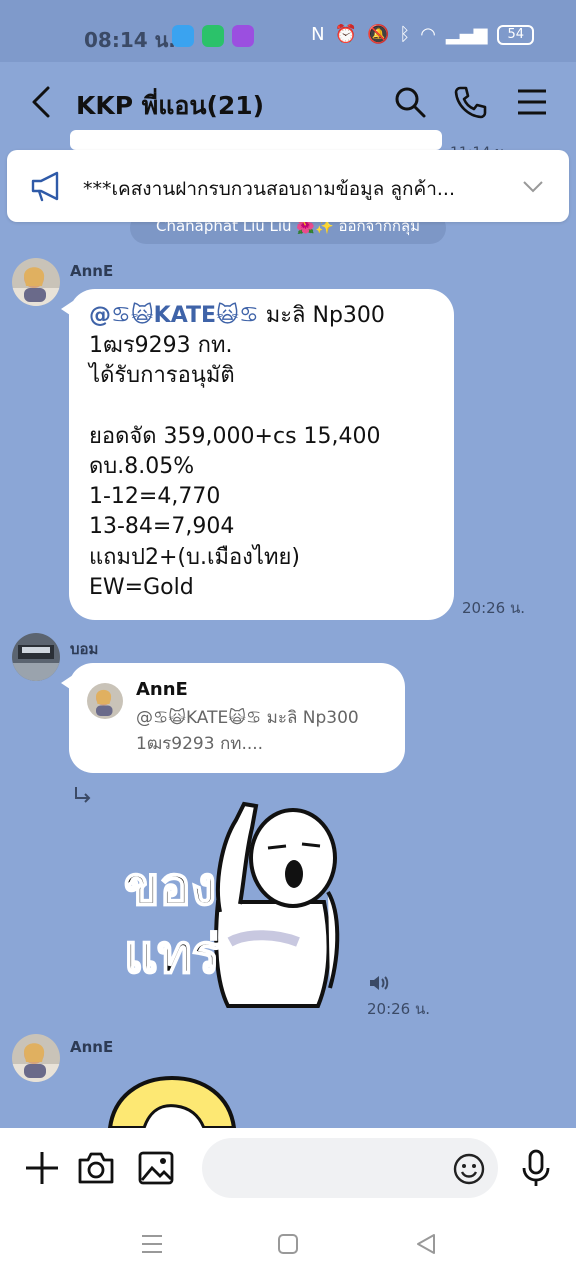  Describe the element at coordinates (536, 1168) in the screenshot. I see `mic-icon` at that location.